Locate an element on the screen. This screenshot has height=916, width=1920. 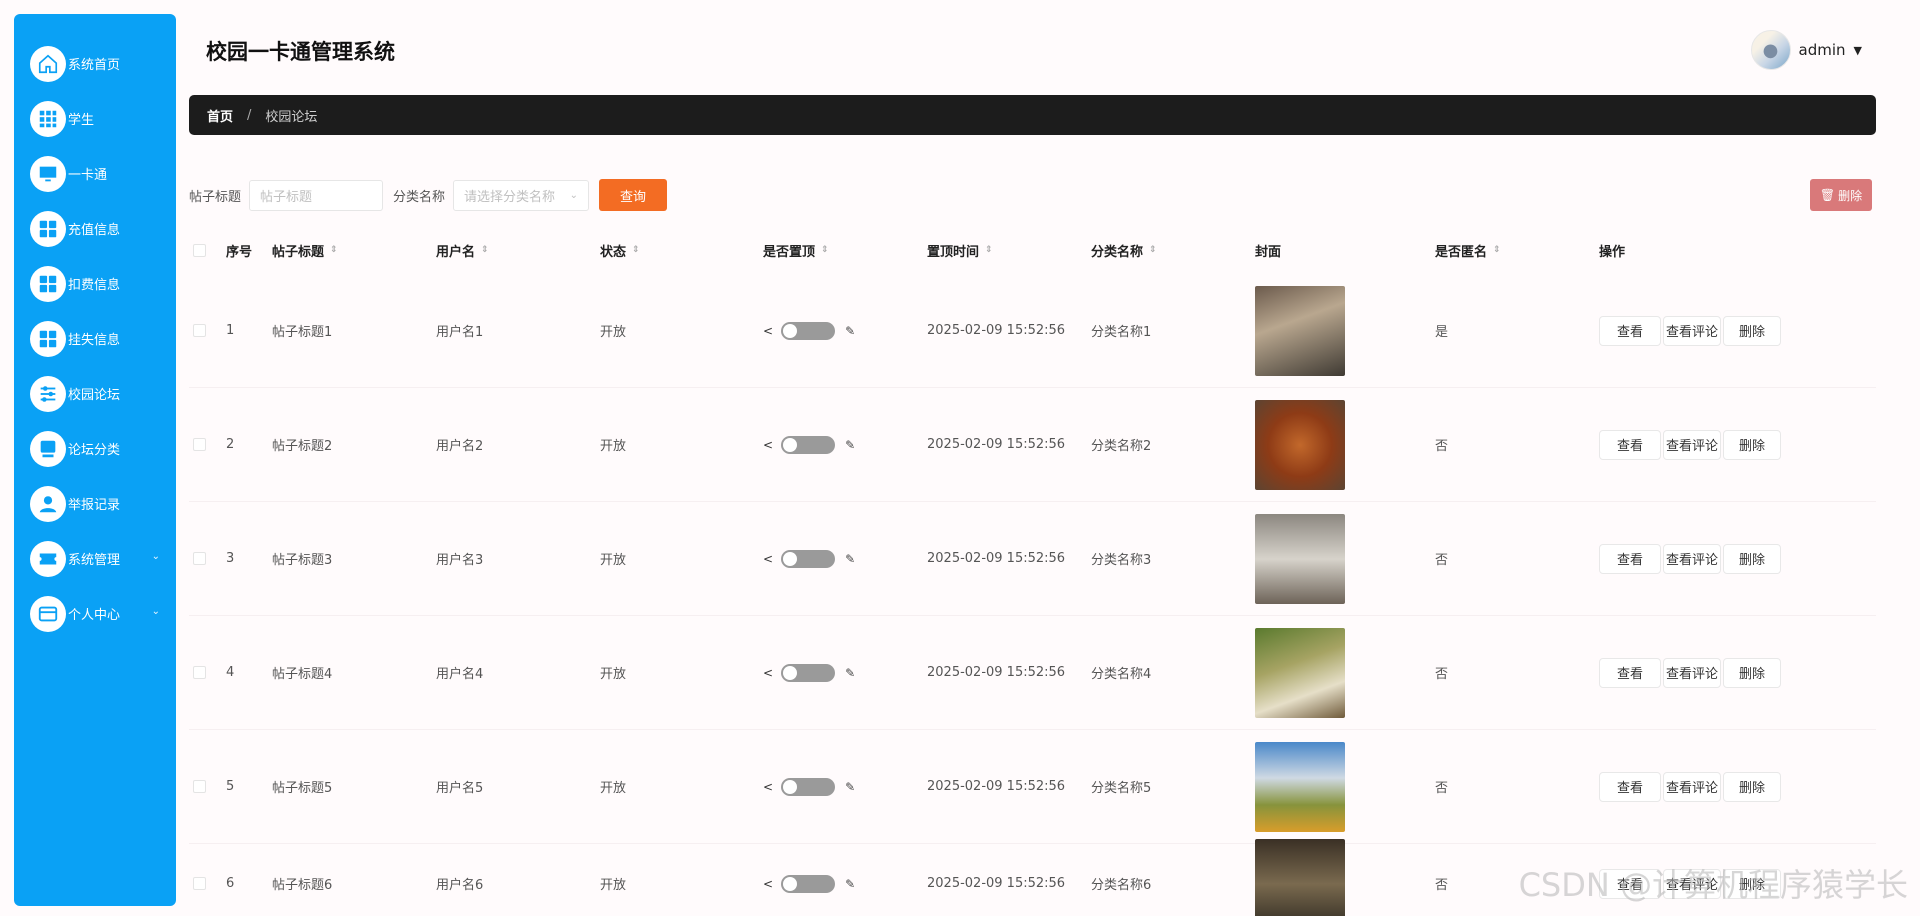
user-name: admin is located at coordinates (1822, 50).